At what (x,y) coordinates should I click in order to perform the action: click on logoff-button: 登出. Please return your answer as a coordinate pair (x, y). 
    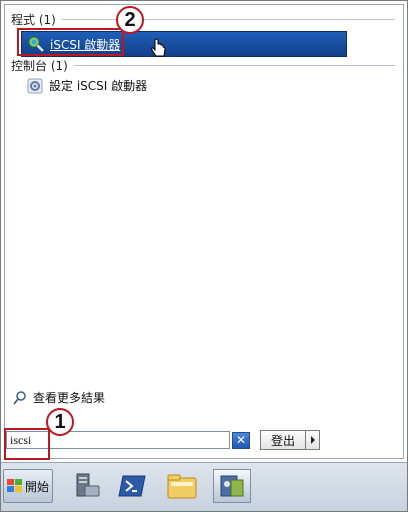
    Looking at the image, I should click on (283, 440).